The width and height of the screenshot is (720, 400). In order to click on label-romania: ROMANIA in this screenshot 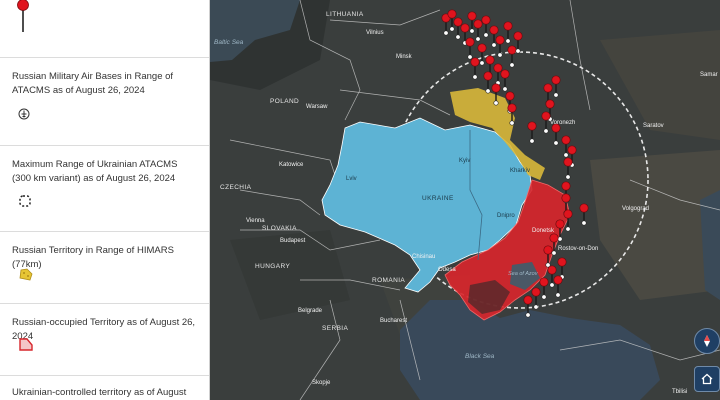, I will do `click(388, 280)`.